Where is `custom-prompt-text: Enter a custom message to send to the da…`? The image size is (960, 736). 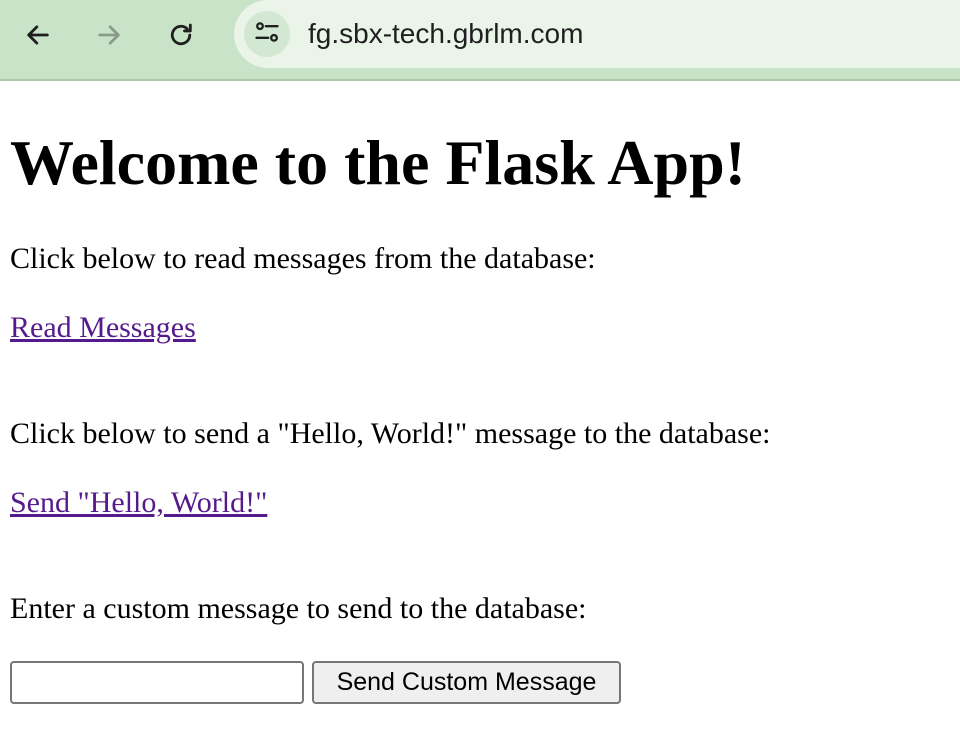
custom-prompt-text: Enter a custom message to send to the da… is located at coordinates (298, 608).